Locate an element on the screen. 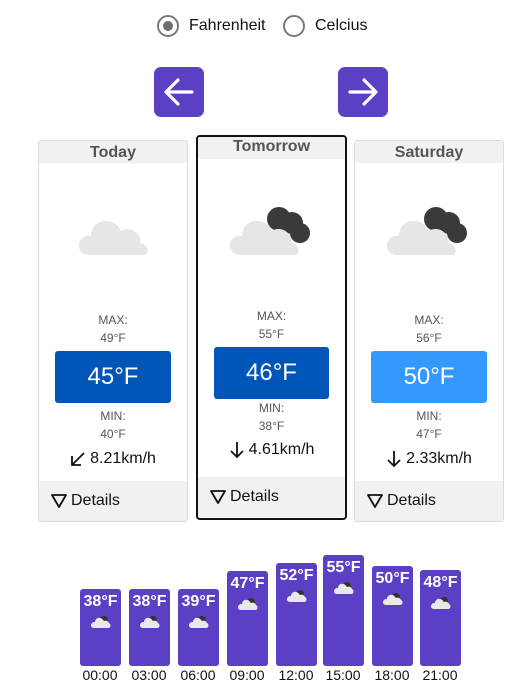  wind-info: 2.33km/h is located at coordinates (429, 459).